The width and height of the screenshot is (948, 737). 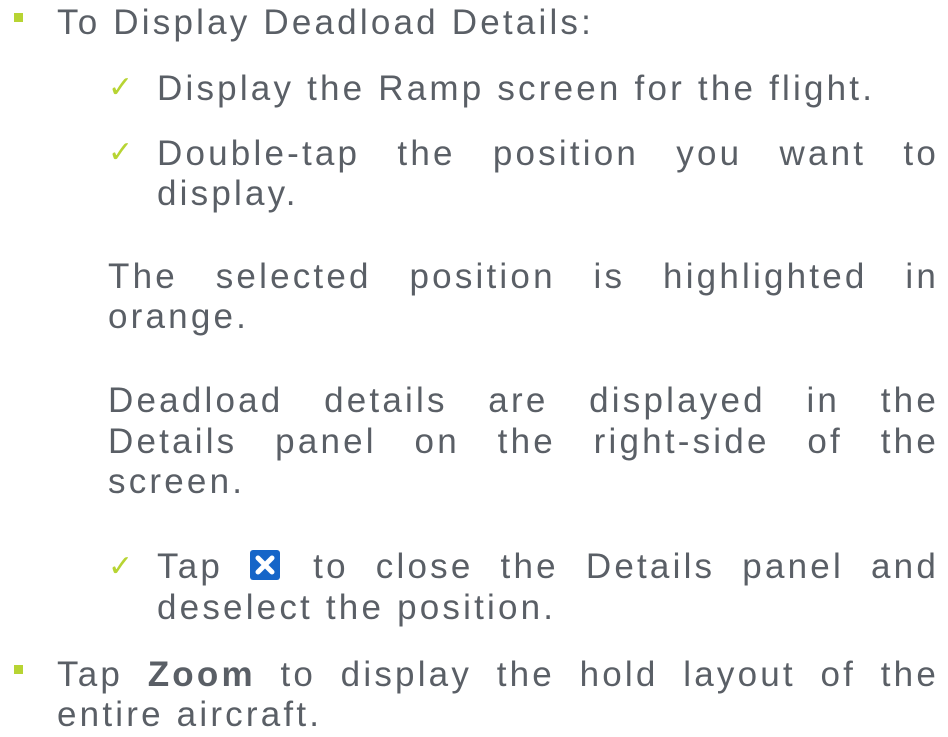 I want to click on step-tap-close: Tap to close the Details panel and, so click(x=548, y=567).